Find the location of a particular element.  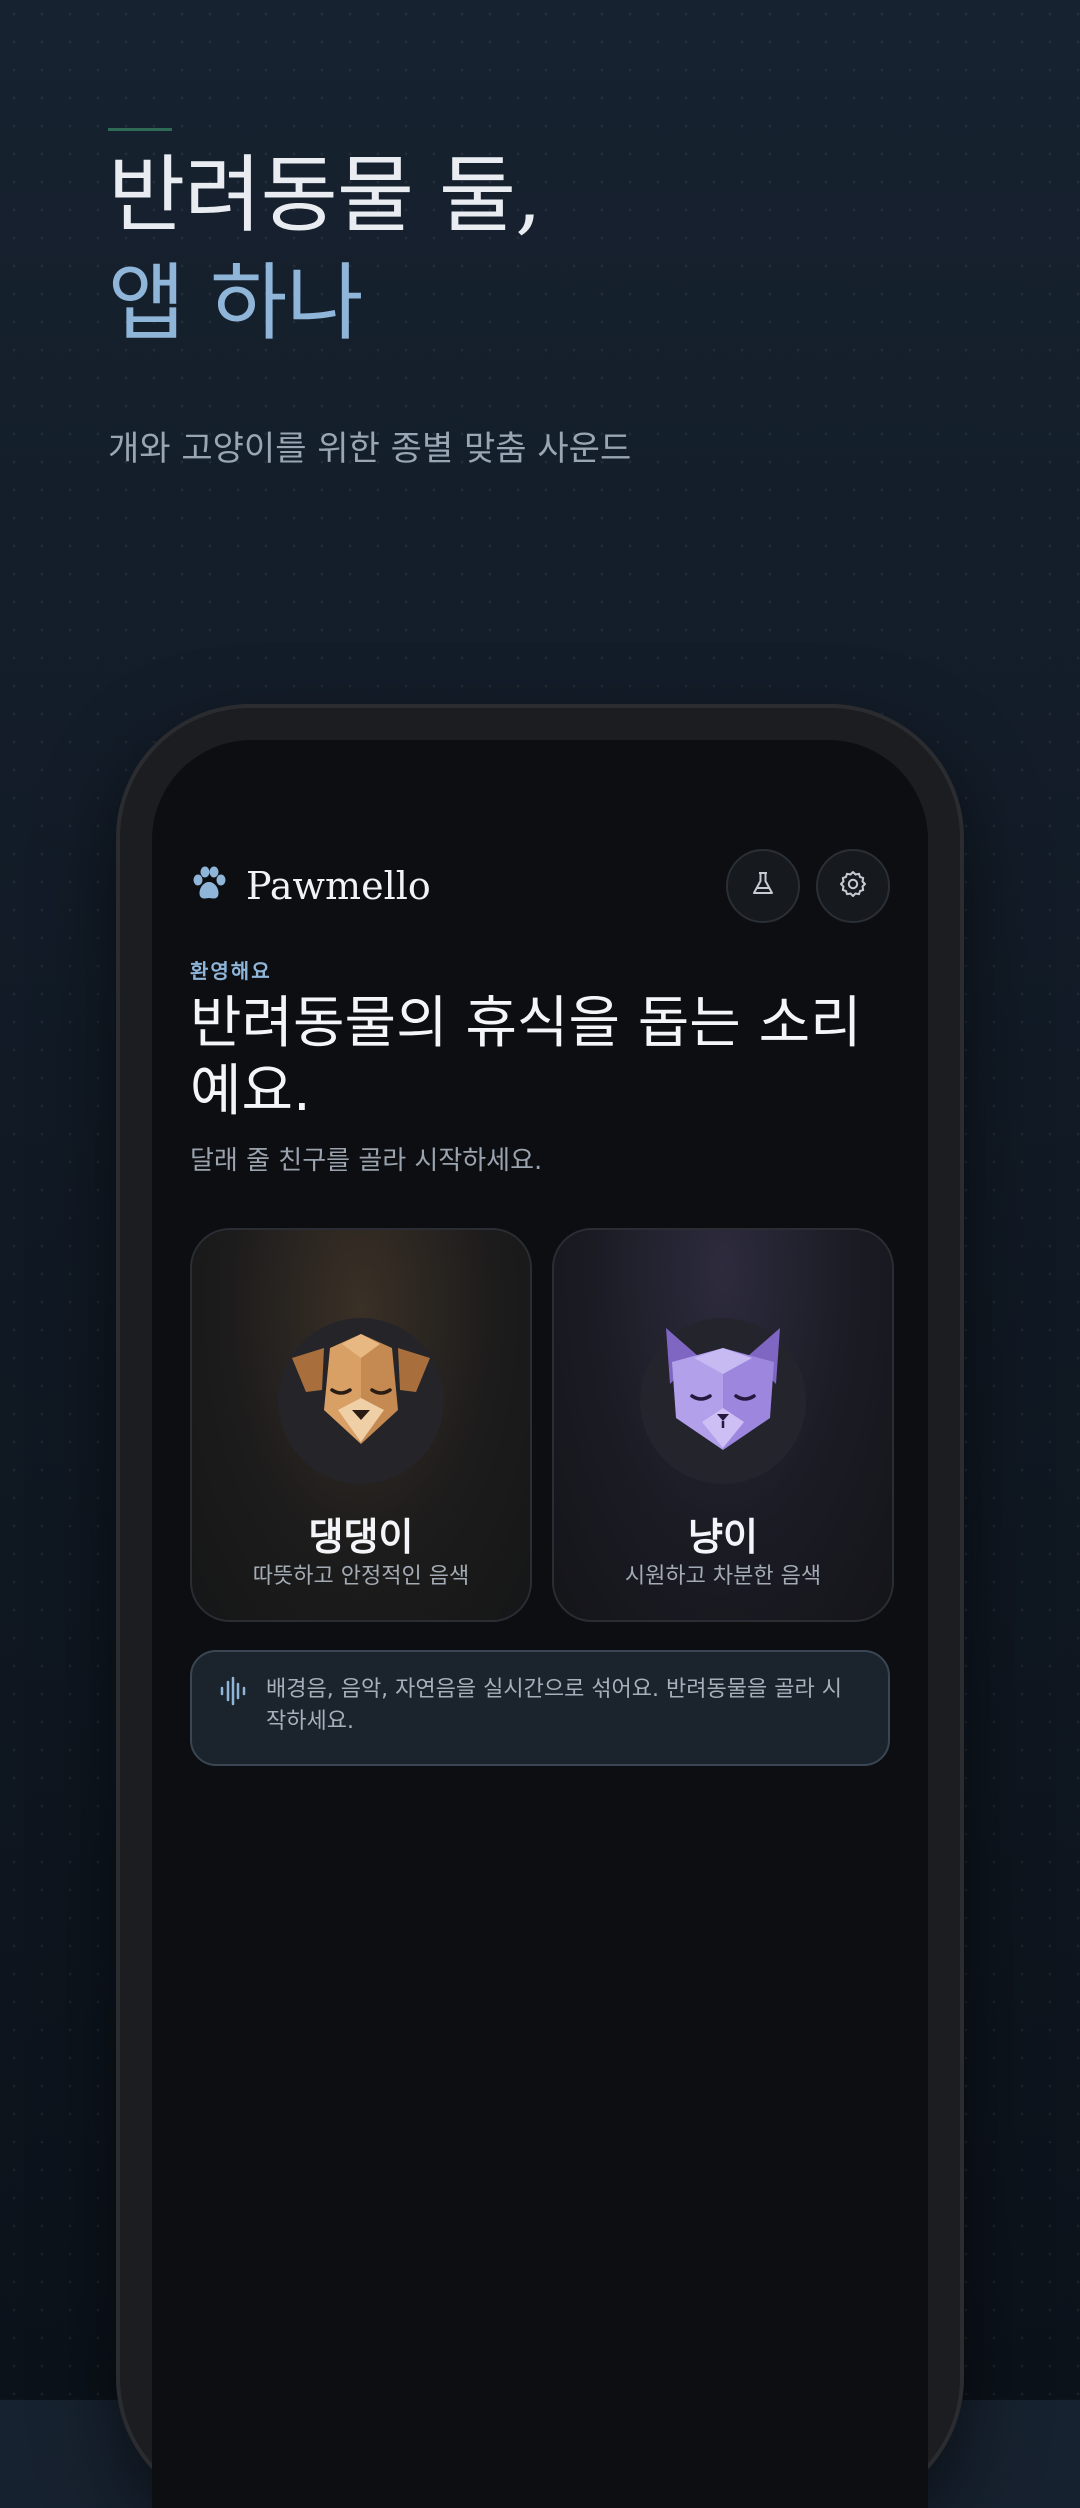

gear-icon is located at coordinates (853, 886).